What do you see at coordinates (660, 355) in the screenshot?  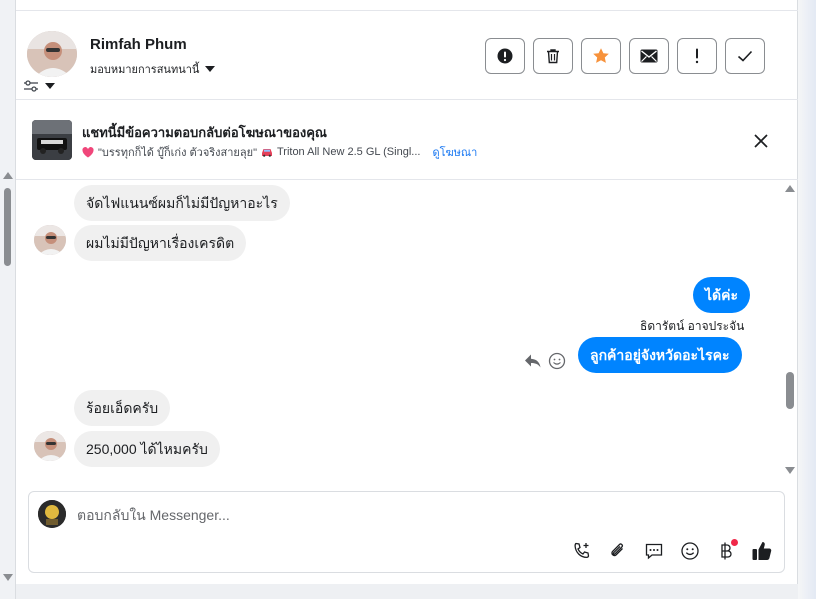 I see `outgoing-message: ลูกค้าอยู่จังหวัดอะไรคะ` at bounding box center [660, 355].